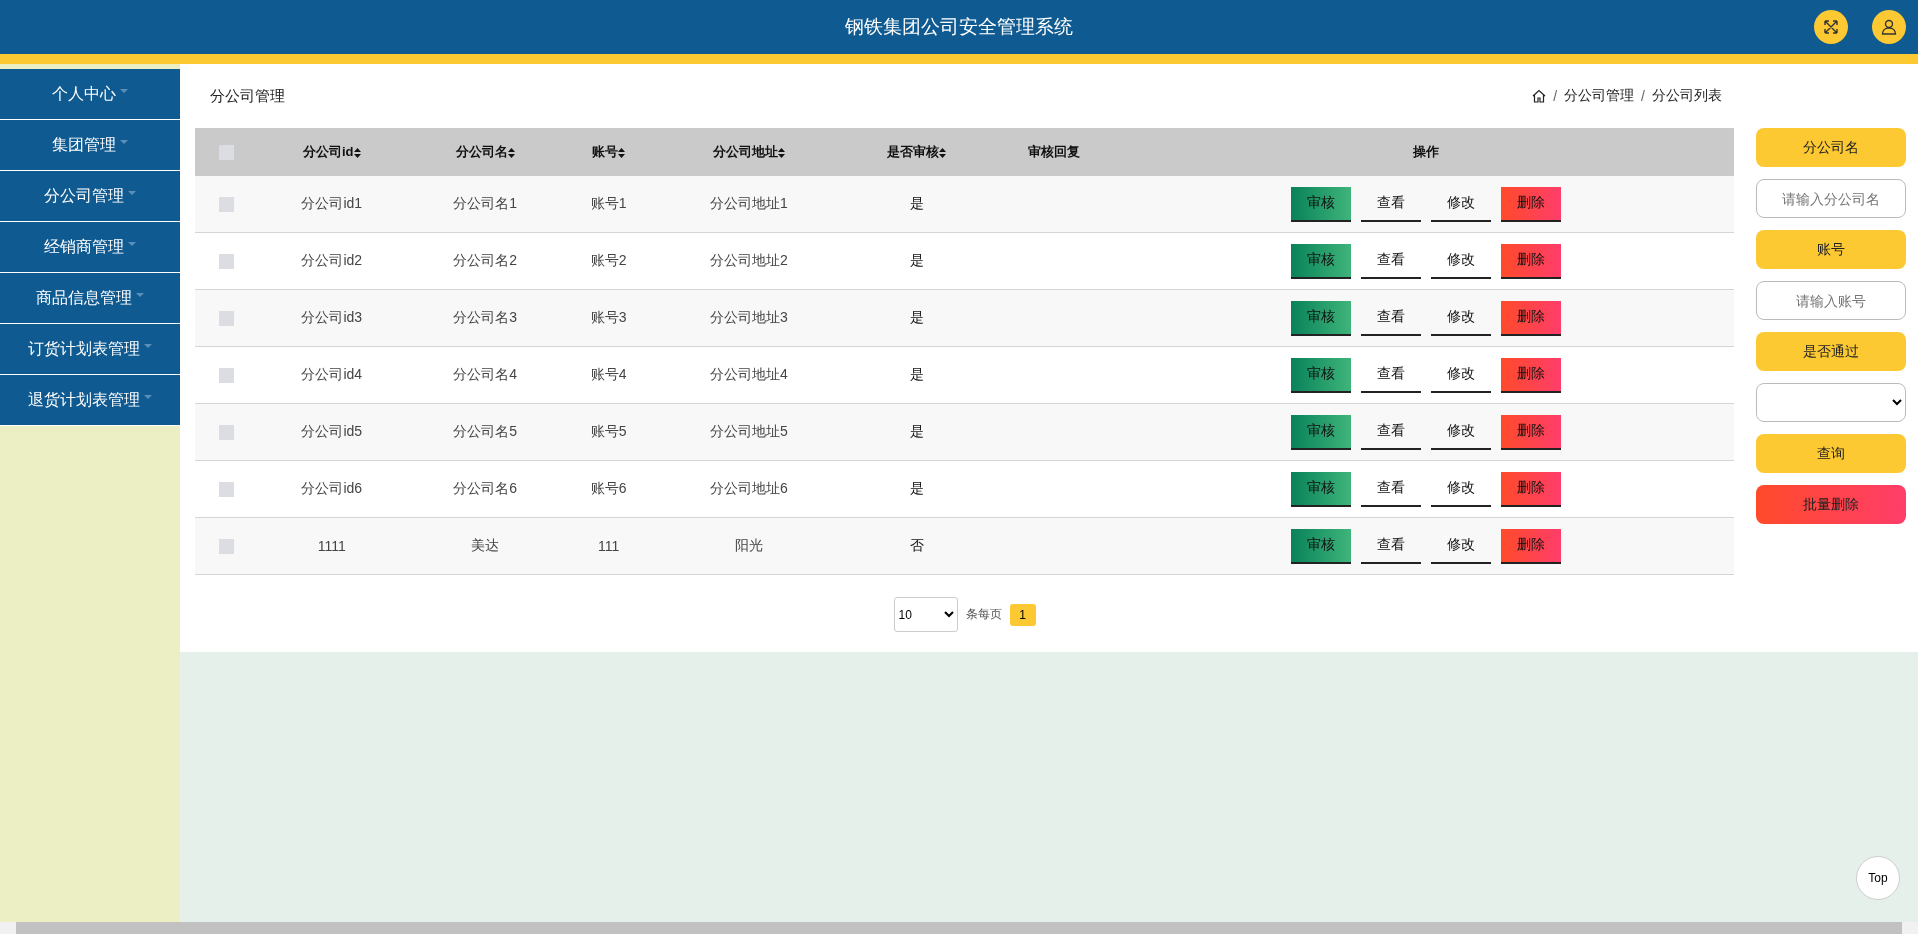  Describe the element at coordinates (332, 152) in the screenshot. I see `column-header: 分公司id` at that location.